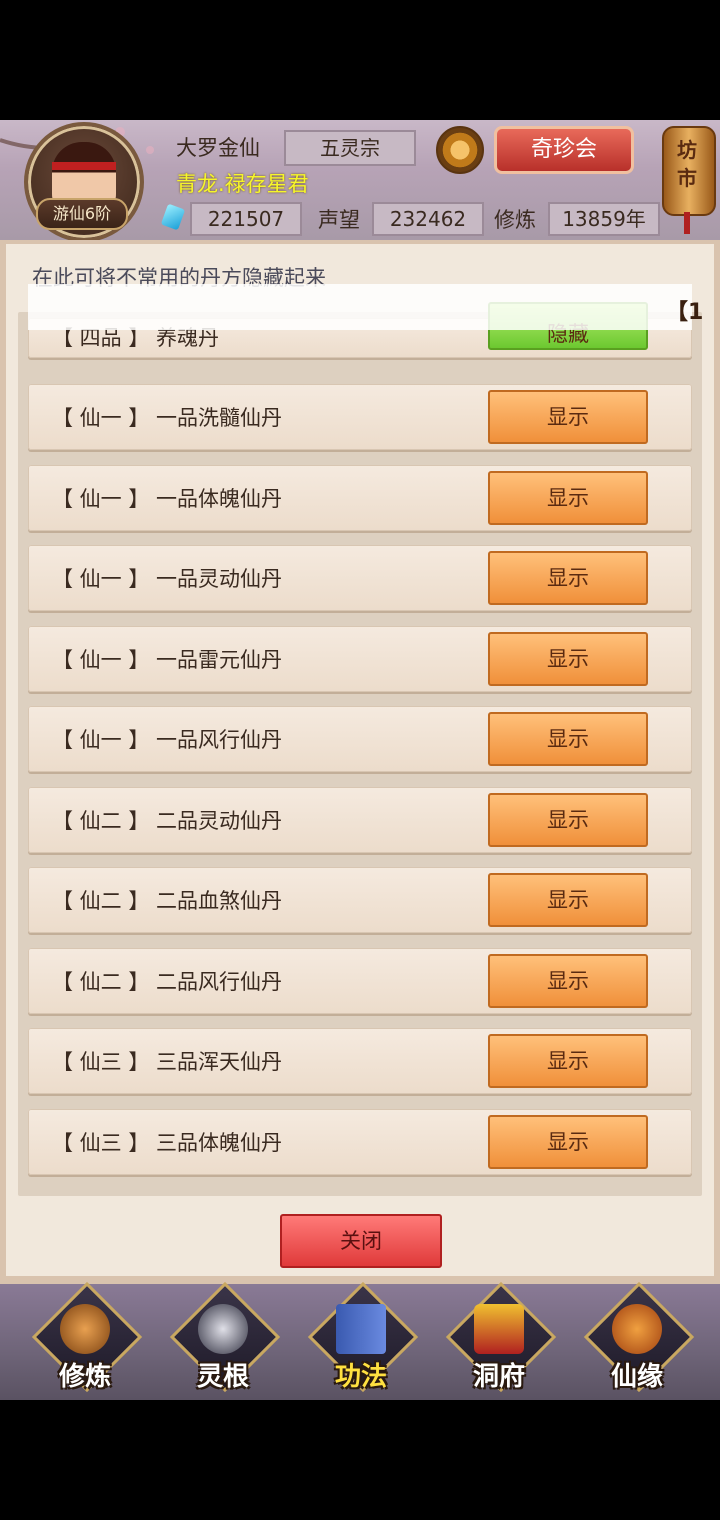  I want to click on sword-icon, so click(223, 1329).